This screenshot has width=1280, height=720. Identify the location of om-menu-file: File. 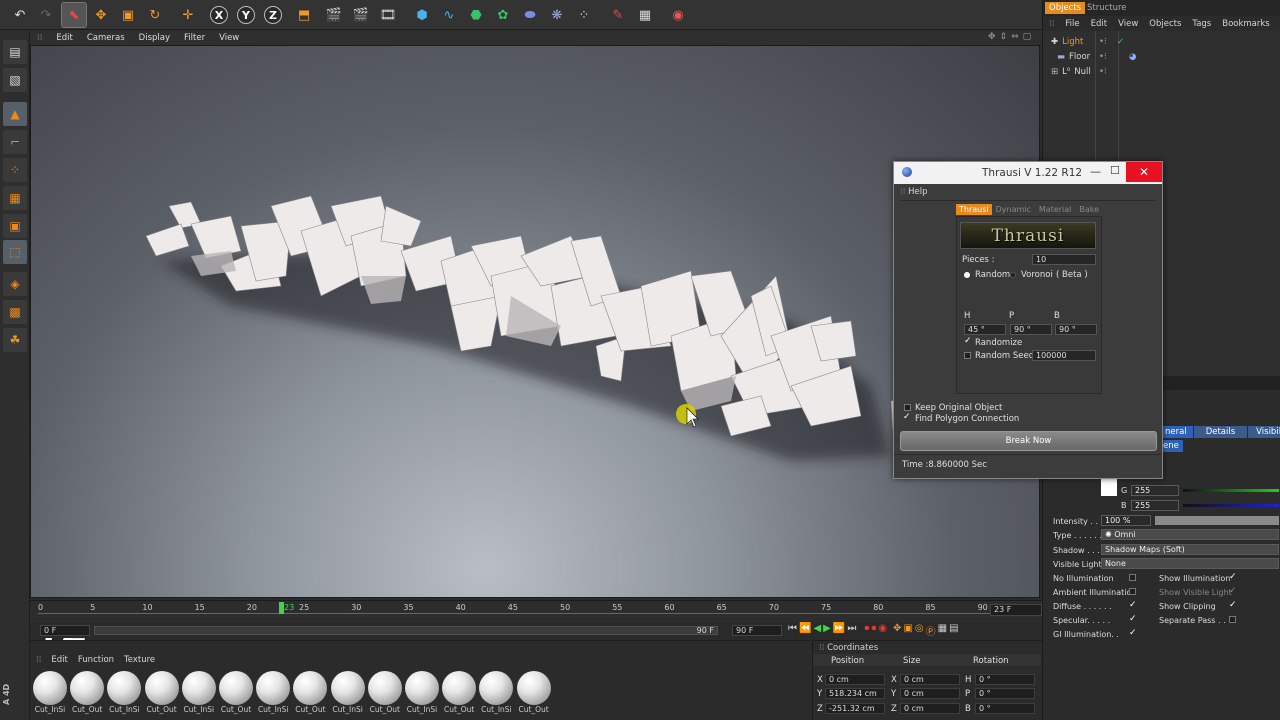
(1072, 24).